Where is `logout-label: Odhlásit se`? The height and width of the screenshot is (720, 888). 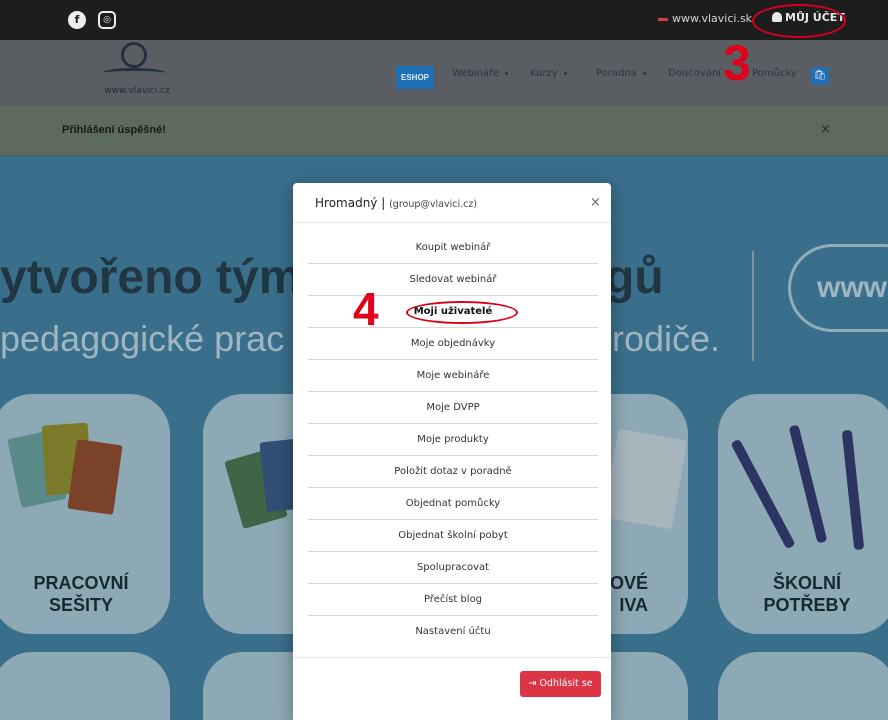 logout-label: Odhlásit se is located at coordinates (566, 683).